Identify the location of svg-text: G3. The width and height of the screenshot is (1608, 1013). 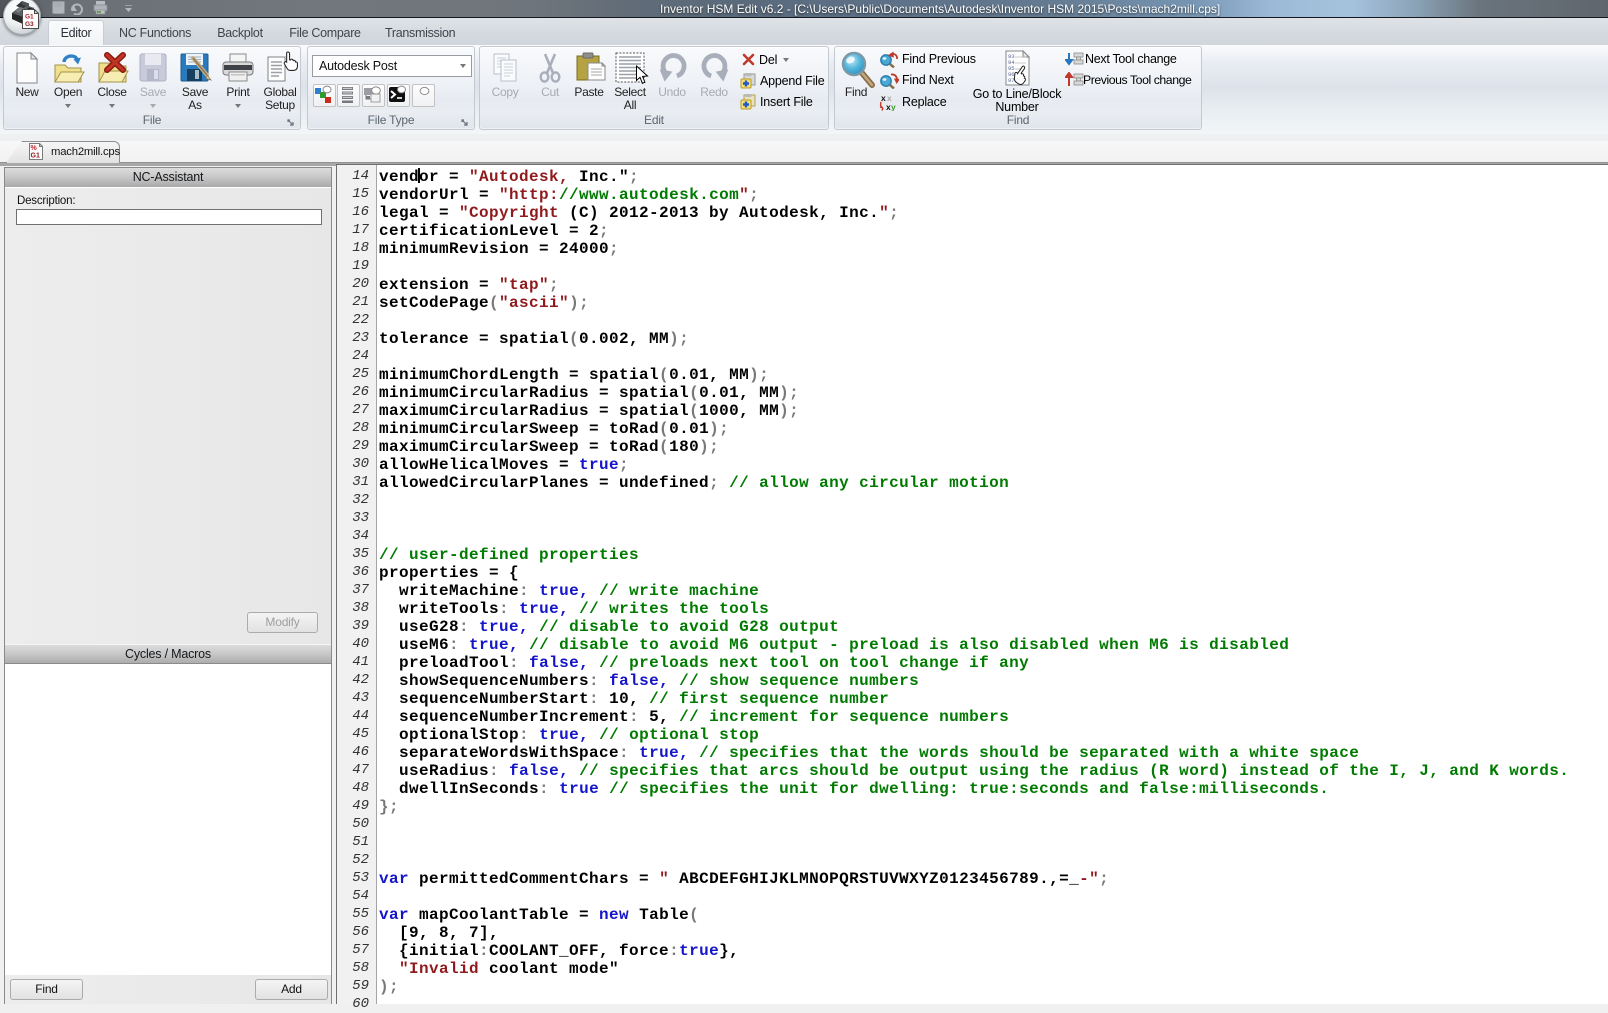
(29, 24).